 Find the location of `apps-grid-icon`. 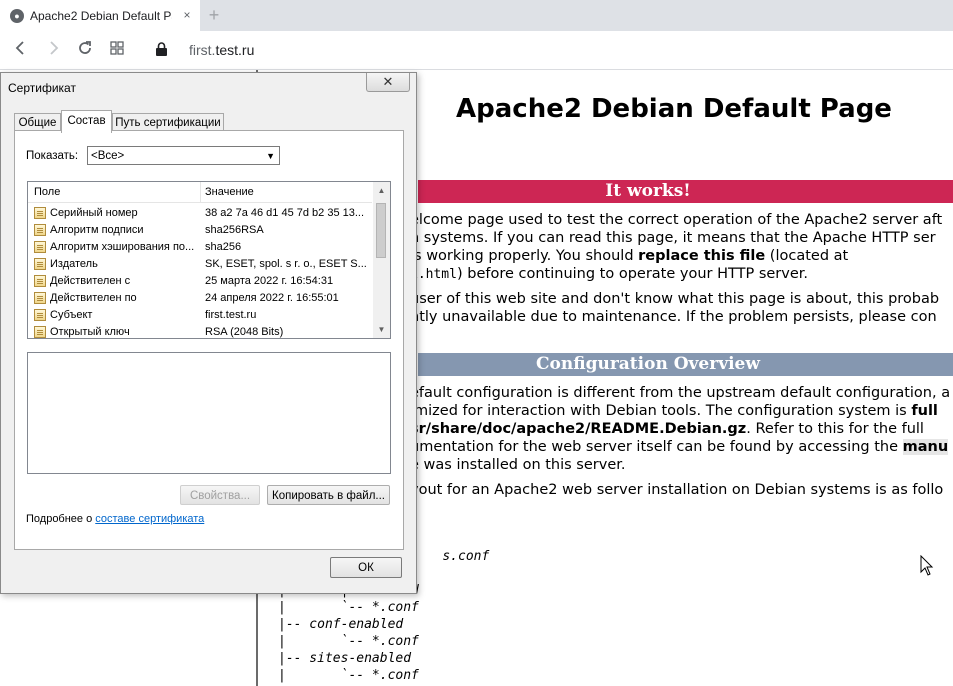

apps-grid-icon is located at coordinates (117, 50).